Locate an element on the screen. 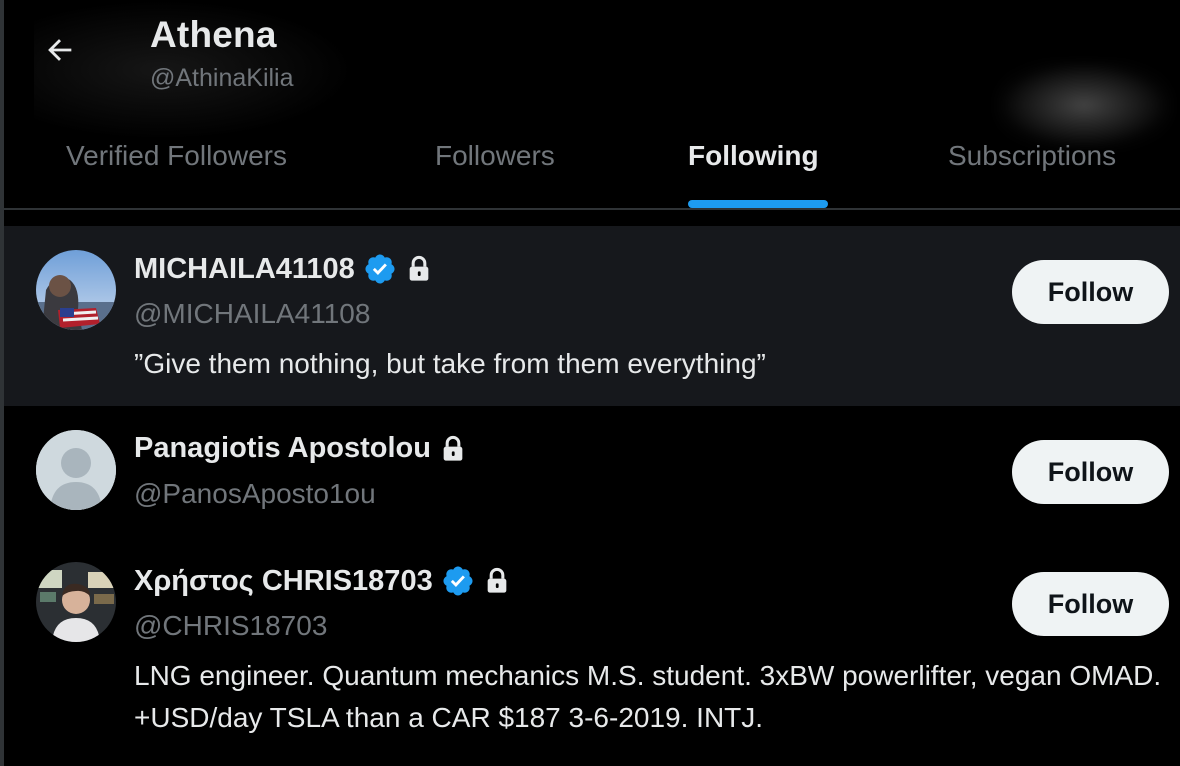 This screenshot has height=766, width=1180. user-handle: @CHRIS18703 is located at coordinates (231, 625).